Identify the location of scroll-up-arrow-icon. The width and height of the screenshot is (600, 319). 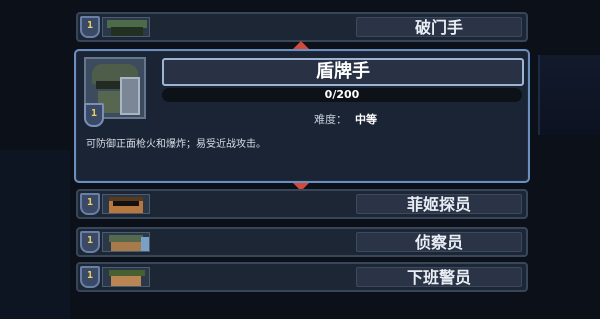
(301, 45).